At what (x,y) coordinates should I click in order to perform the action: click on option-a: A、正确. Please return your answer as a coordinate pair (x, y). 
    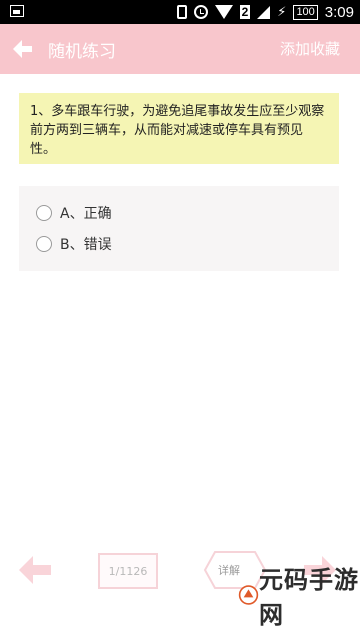
    Looking at the image, I should click on (74, 213).